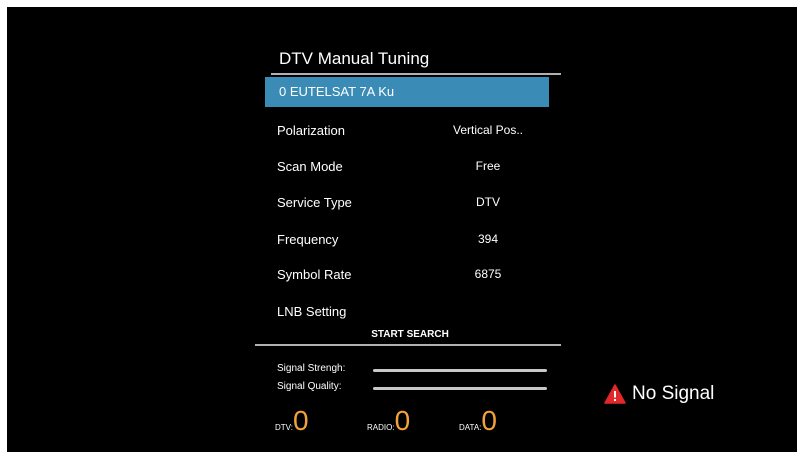  I want to click on channel-counts: DTV:0 RADIO:0 DATA:0, so click(415, 423).